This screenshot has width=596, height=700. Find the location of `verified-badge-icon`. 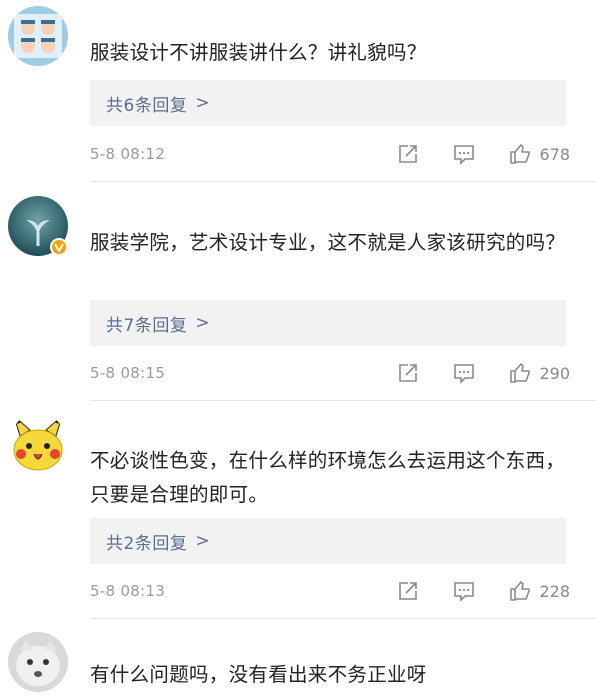

verified-badge-icon is located at coordinates (59, 247).